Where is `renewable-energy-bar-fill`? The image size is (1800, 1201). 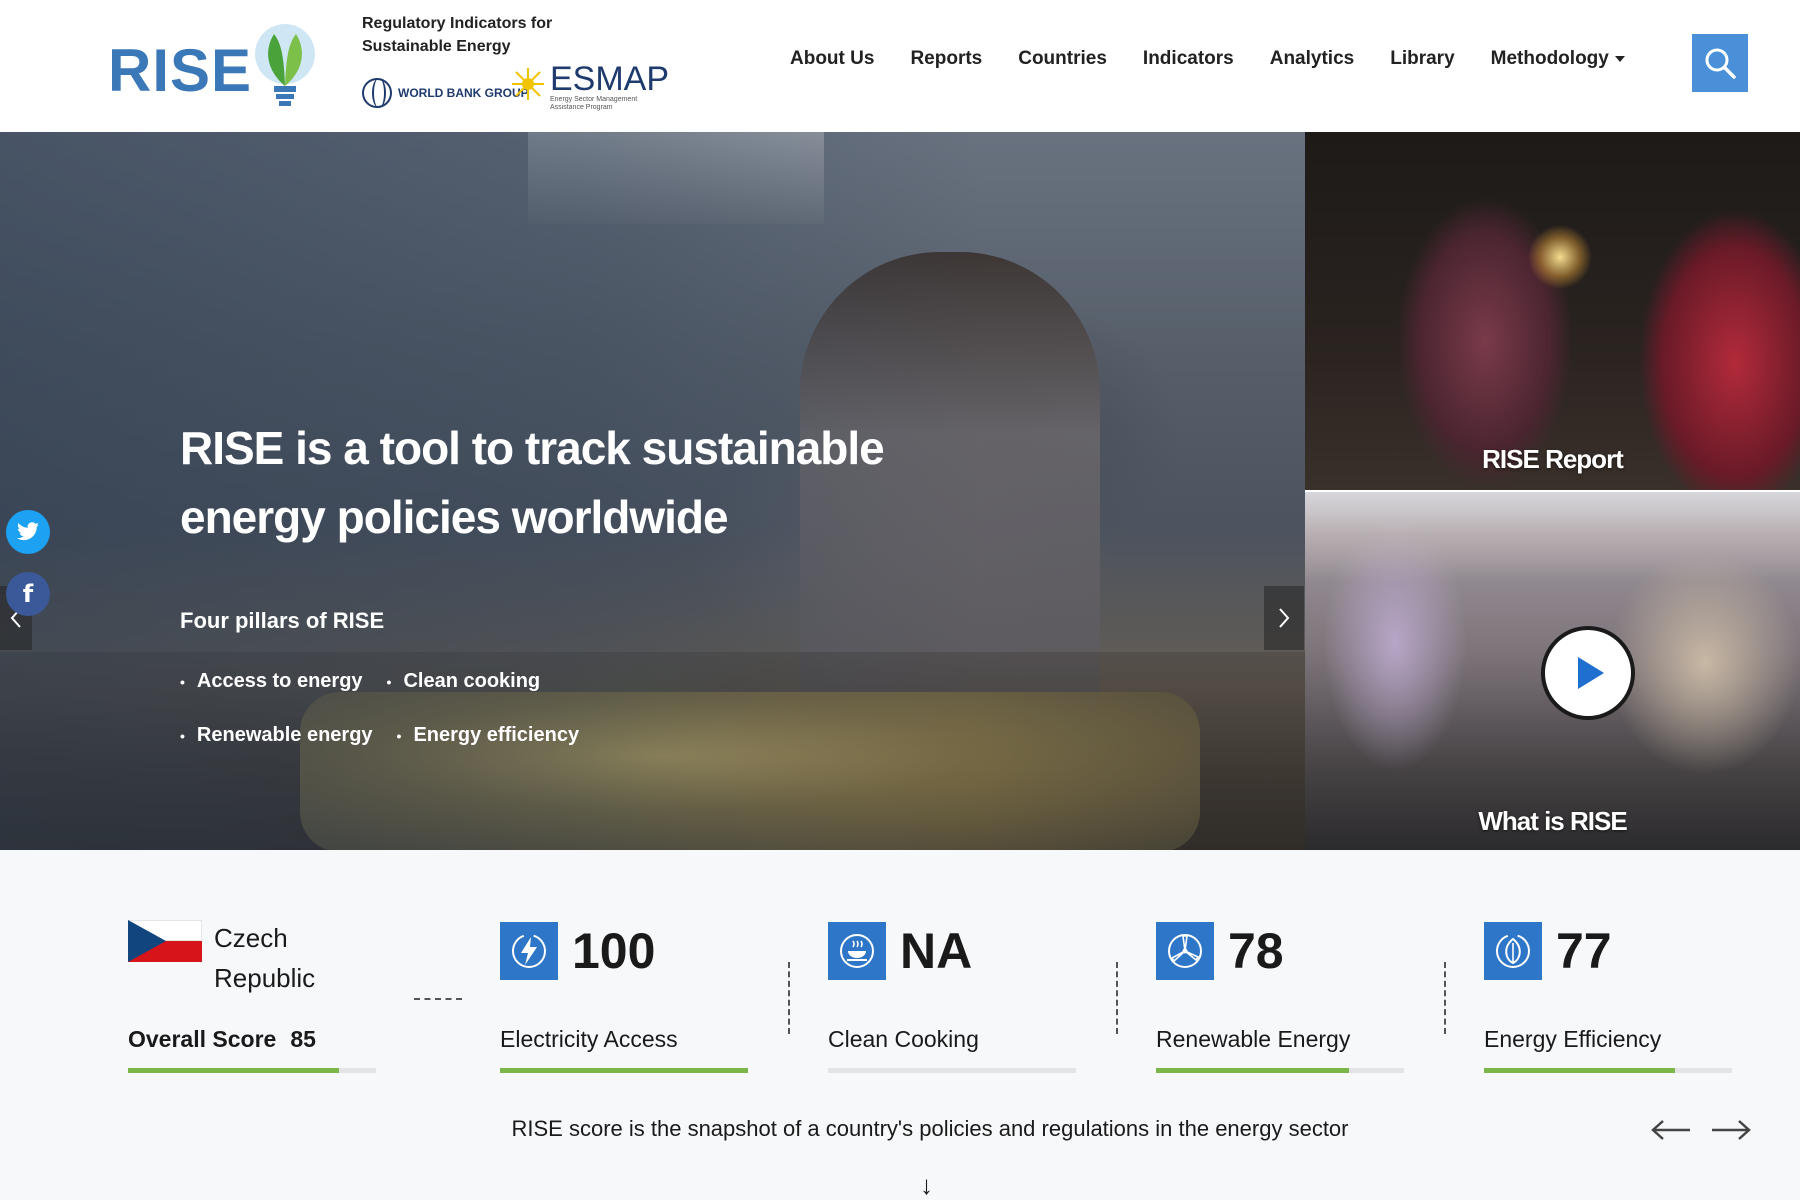 renewable-energy-bar-fill is located at coordinates (1253, 1070).